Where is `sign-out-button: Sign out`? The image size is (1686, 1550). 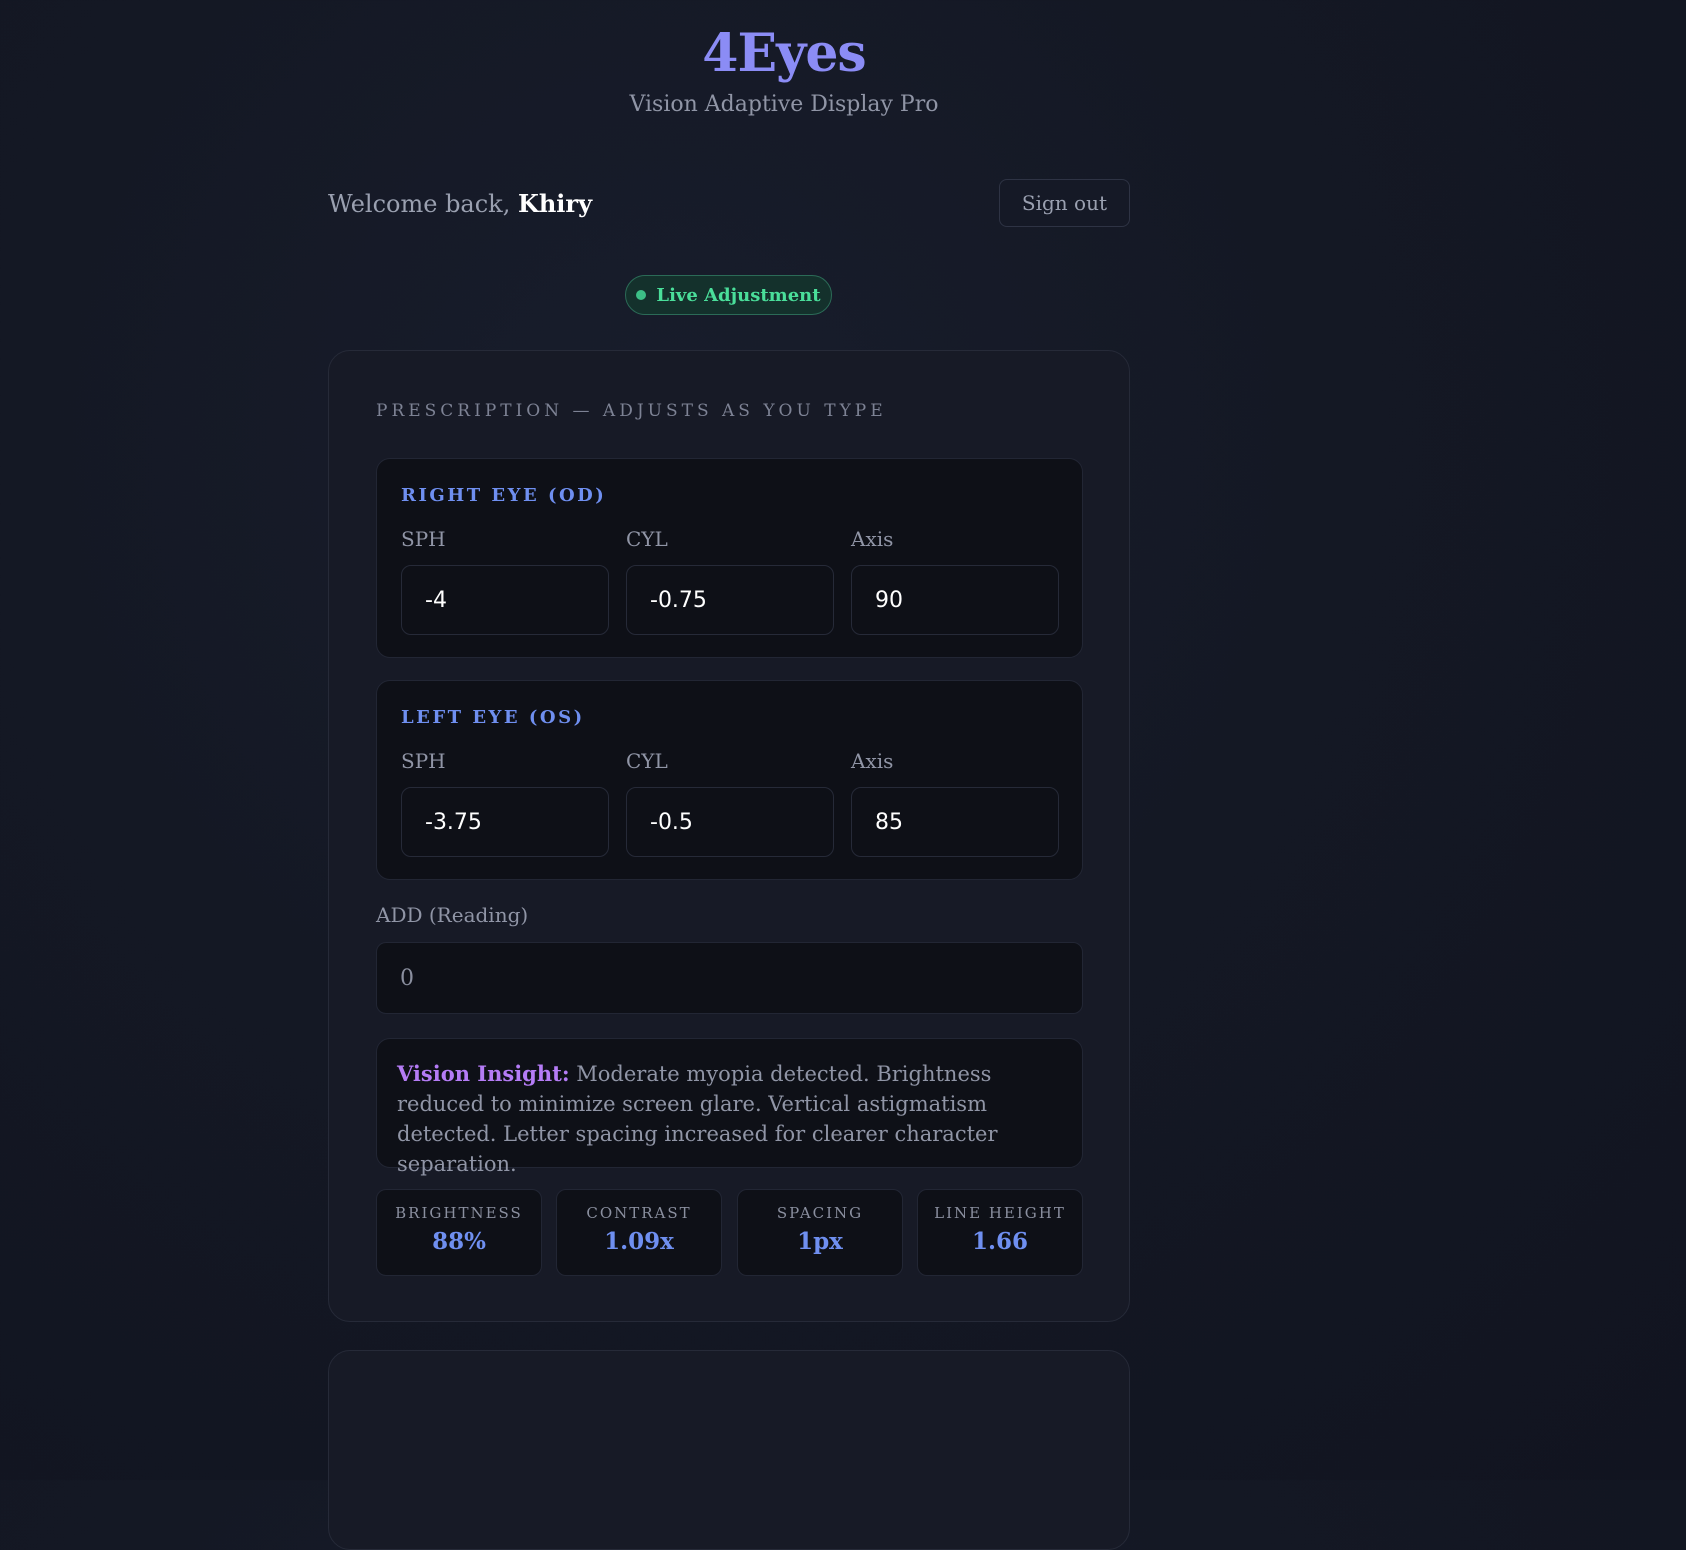 sign-out-button: Sign out is located at coordinates (1064, 203).